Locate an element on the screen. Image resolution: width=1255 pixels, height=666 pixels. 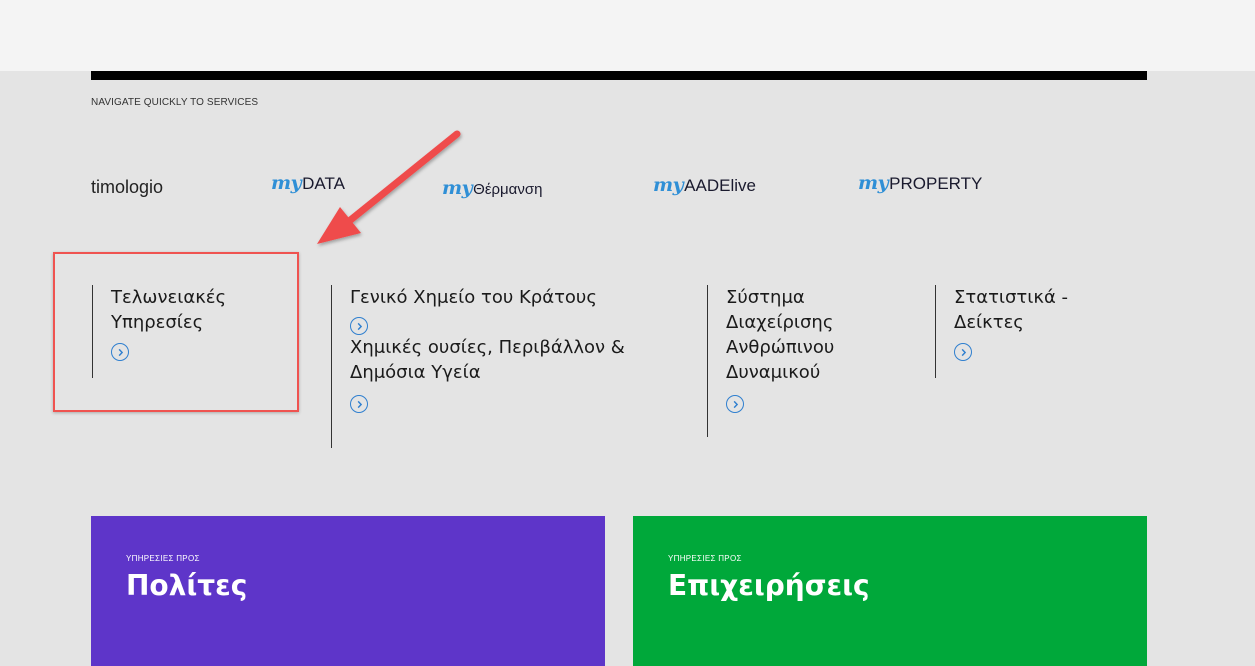
tile-businesses: ΥΠΗΡΕΣΙΕΣ ΠΡΟΣ Επιχειρήσεις is located at coordinates (890, 591).